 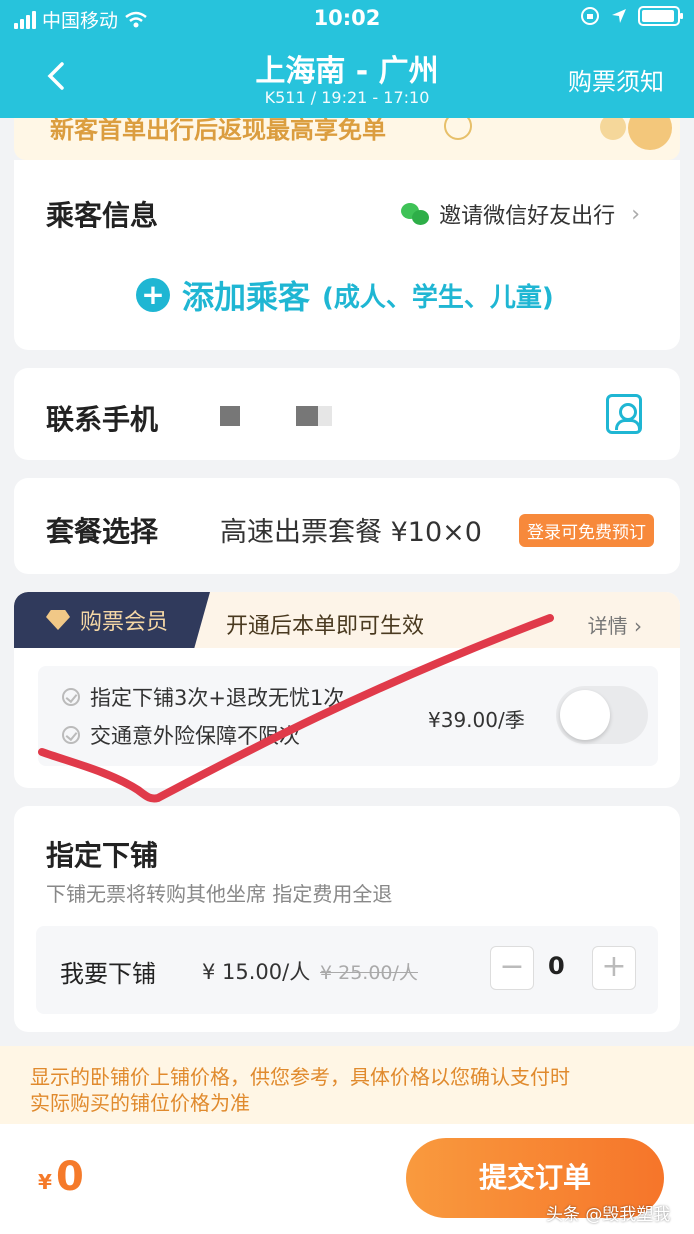 What do you see at coordinates (369, 973) in the screenshot?
I see `berth-original-price: ¥ 25.00/人` at bounding box center [369, 973].